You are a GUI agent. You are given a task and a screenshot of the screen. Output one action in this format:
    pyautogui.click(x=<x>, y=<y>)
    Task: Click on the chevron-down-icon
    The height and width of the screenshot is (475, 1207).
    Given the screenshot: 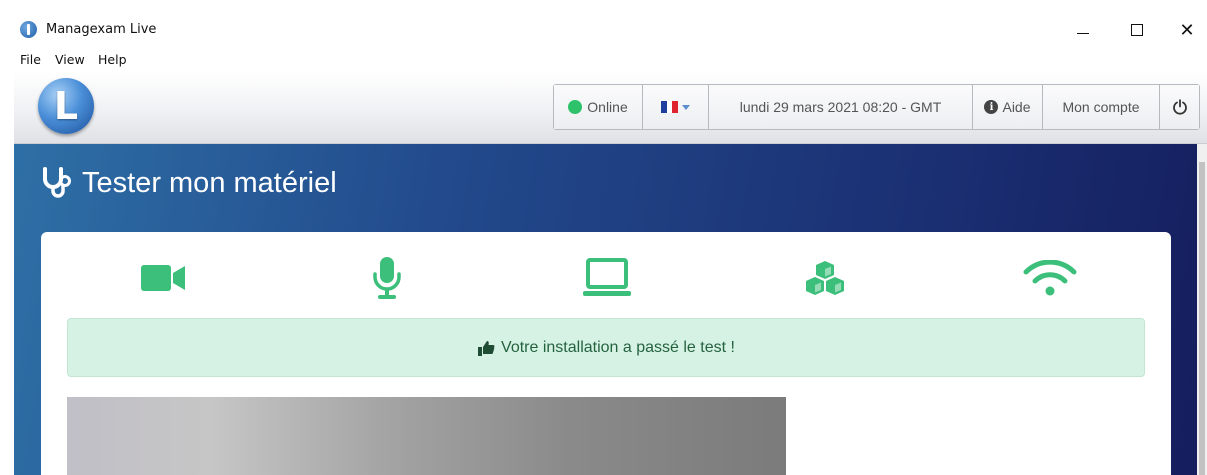 What is the action you would take?
    pyautogui.click(x=686, y=107)
    